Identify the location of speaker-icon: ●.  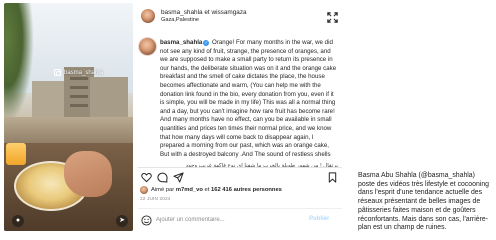
(18, 221).